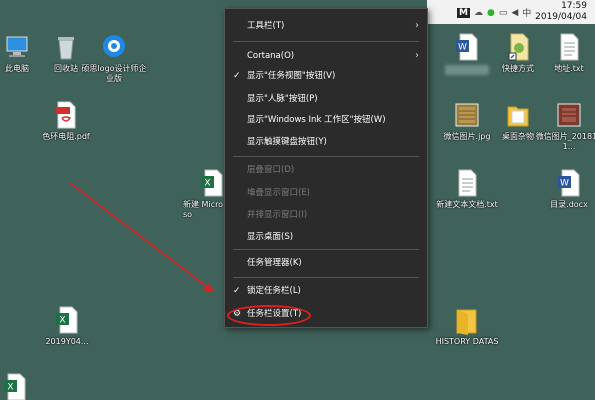  I want to click on ime-icon: 中, so click(526, 12).